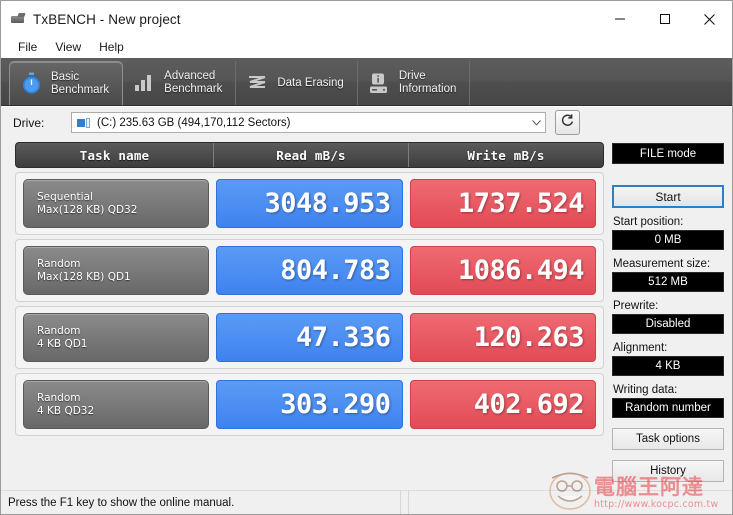 The height and width of the screenshot is (515, 733). I want to click on read-value: 303.290, so click(335, 404).